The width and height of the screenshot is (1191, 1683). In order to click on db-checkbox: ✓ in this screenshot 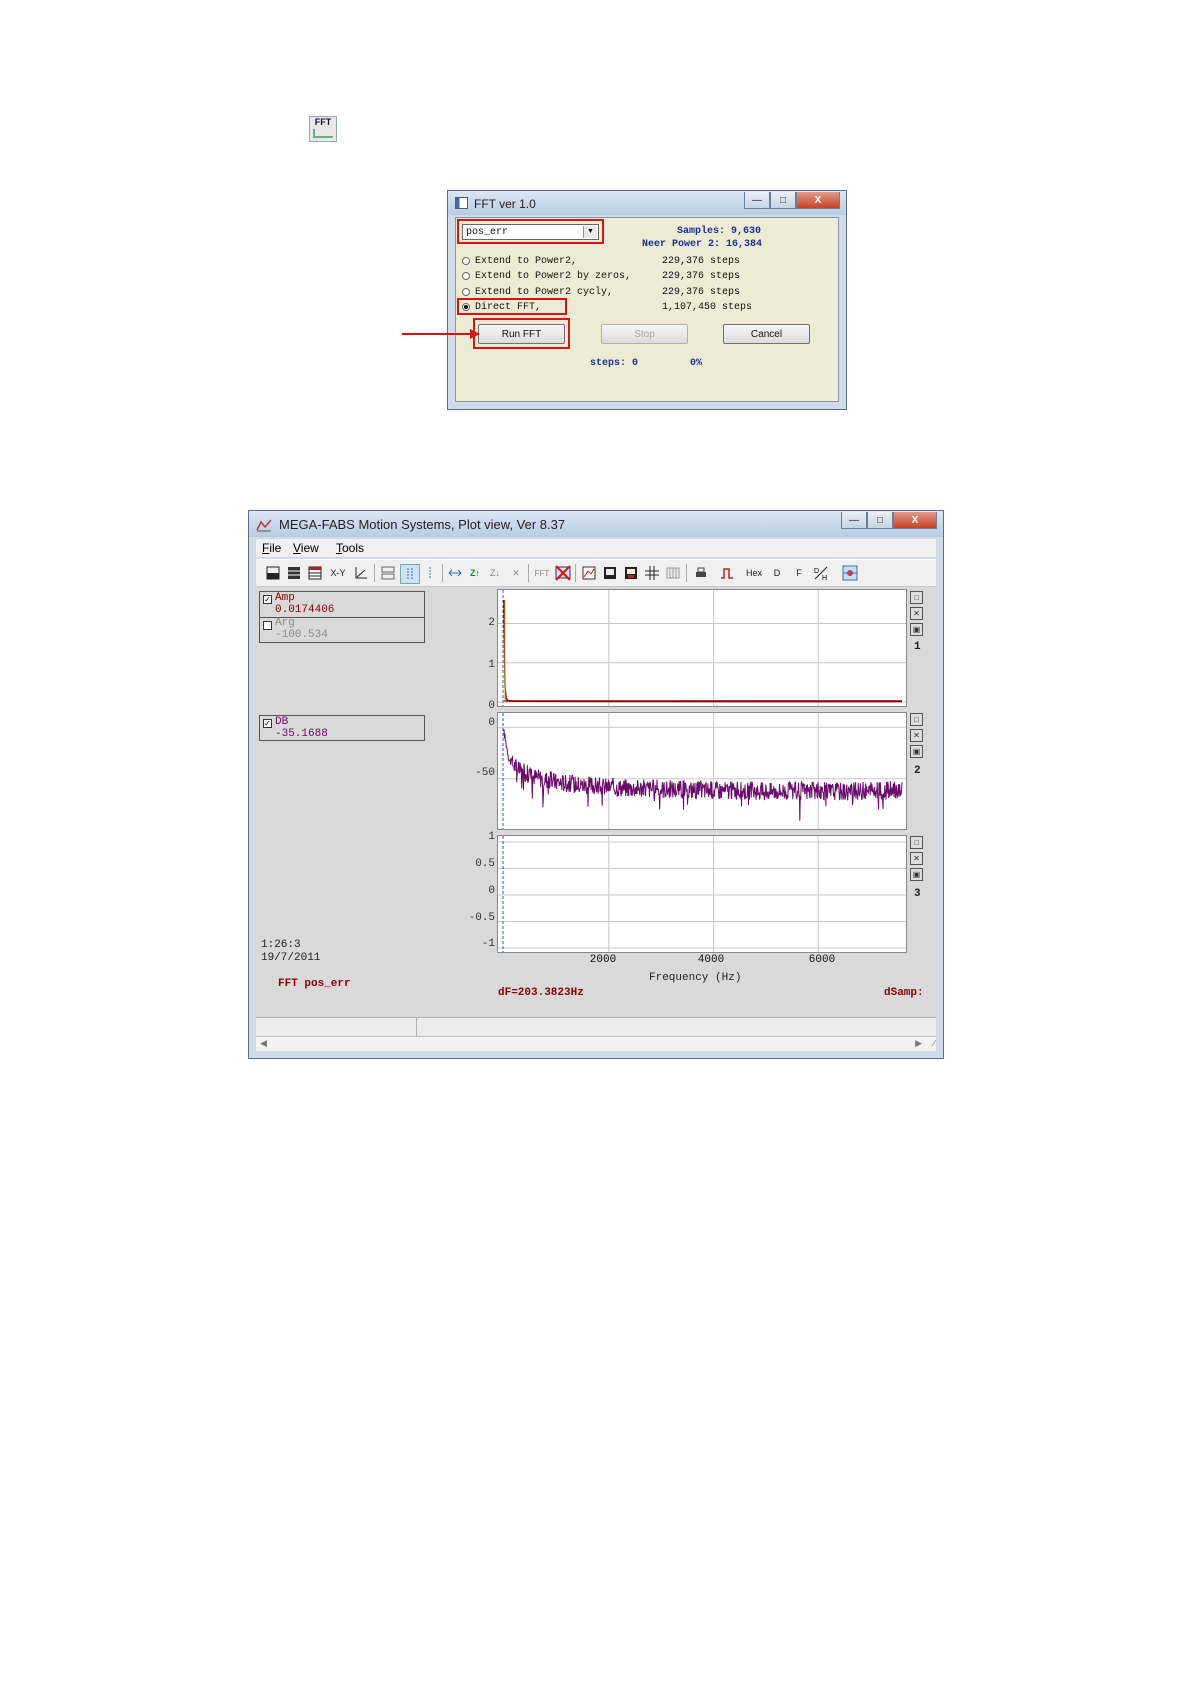, I will do `click(267, 723)`.